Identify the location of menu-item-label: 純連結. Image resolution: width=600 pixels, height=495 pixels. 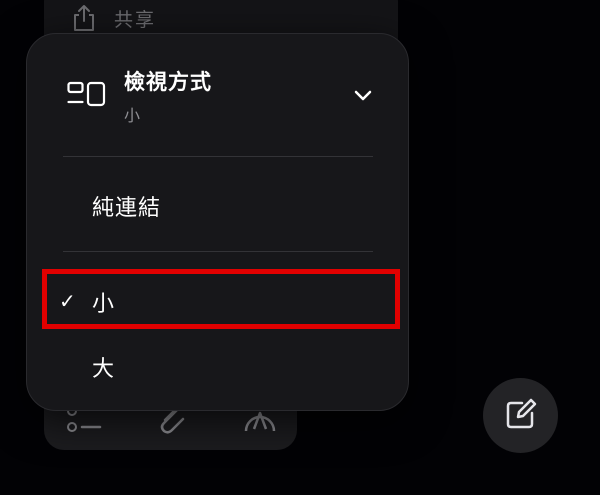
(127, 208).